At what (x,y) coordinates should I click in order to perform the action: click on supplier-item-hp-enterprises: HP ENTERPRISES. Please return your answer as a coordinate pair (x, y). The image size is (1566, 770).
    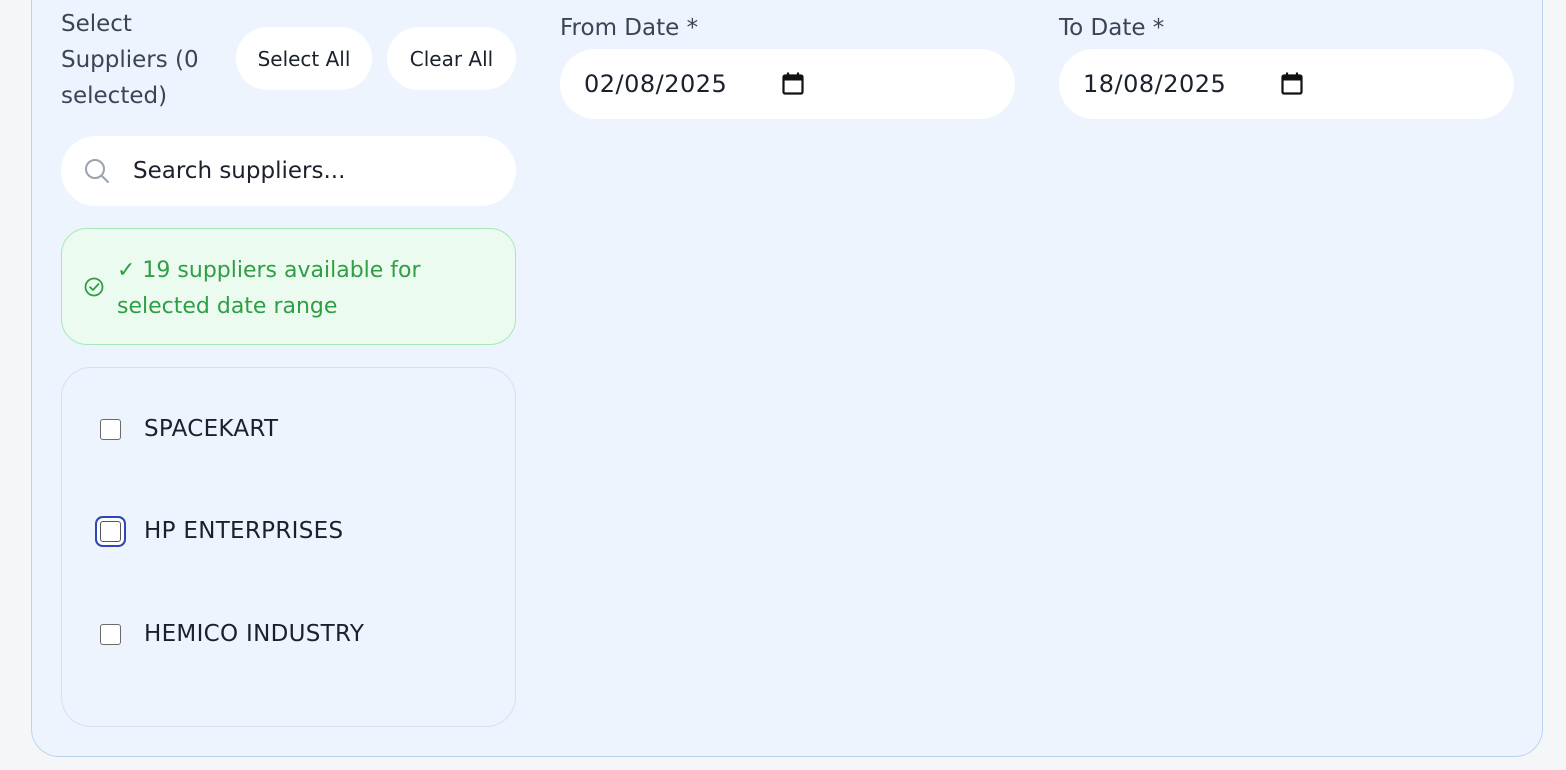
    Looking at the image, I should click on (289, 531).